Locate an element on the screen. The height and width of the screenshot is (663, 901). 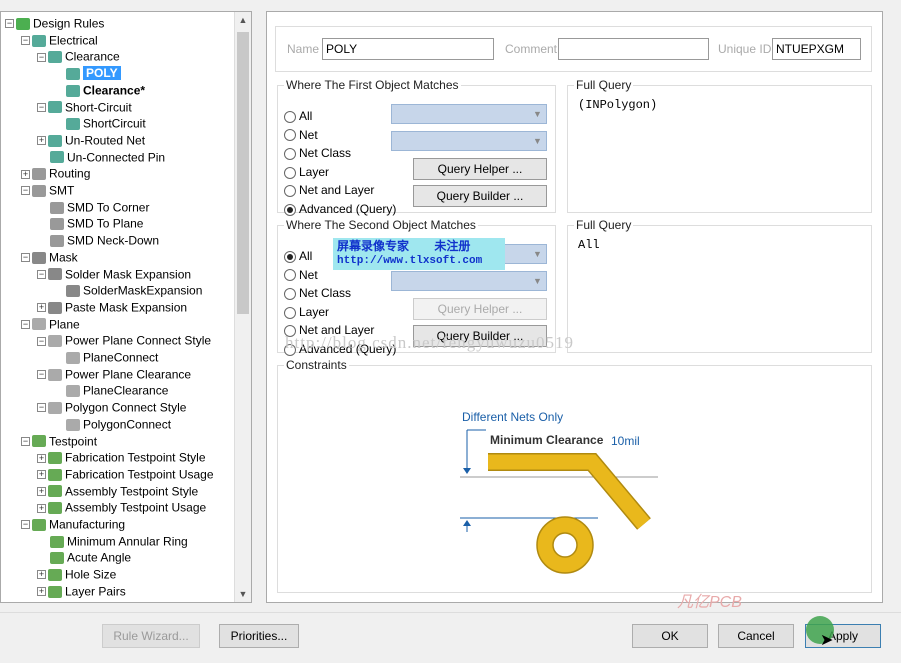
tree-scroll-thumb is located at coordinates (243, 173).